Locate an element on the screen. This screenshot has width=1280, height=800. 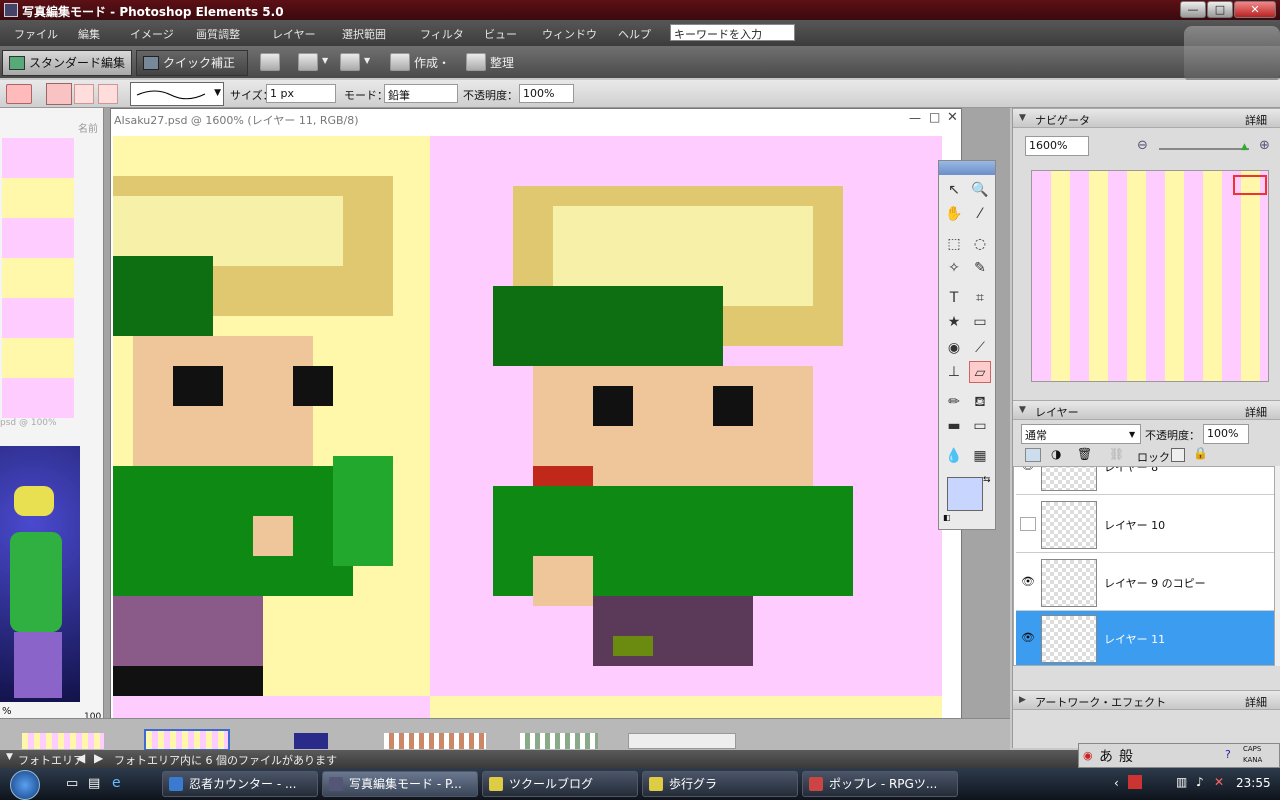
doc-close-button: ✕ is located at coordinates (952, 117).